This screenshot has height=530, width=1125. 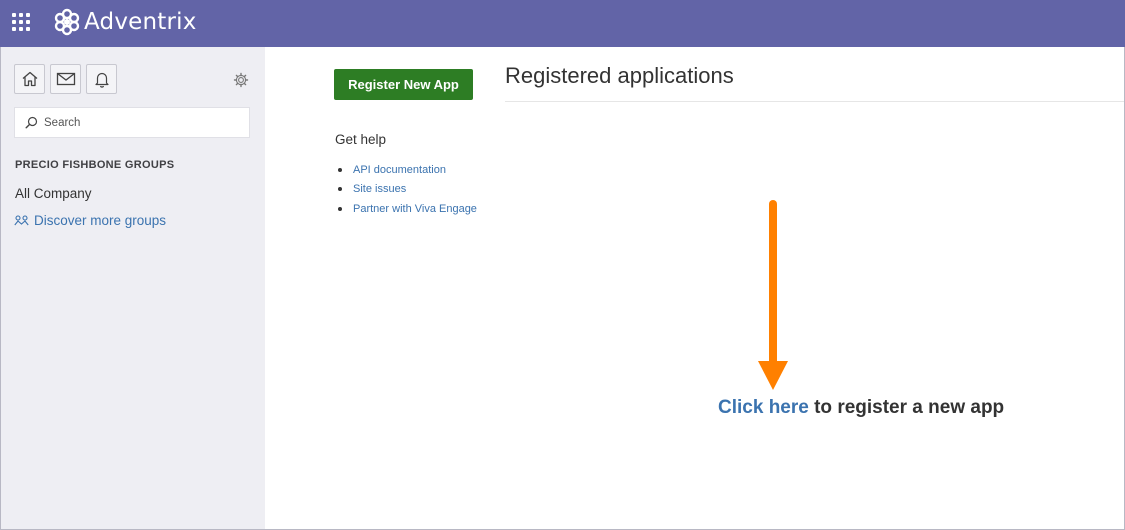 What do you see at coordinates (95, 165) in the screenshot?
I see `groups-heading: PRECIO FISHBONE GROUPS` at bounding box center [95, 165].